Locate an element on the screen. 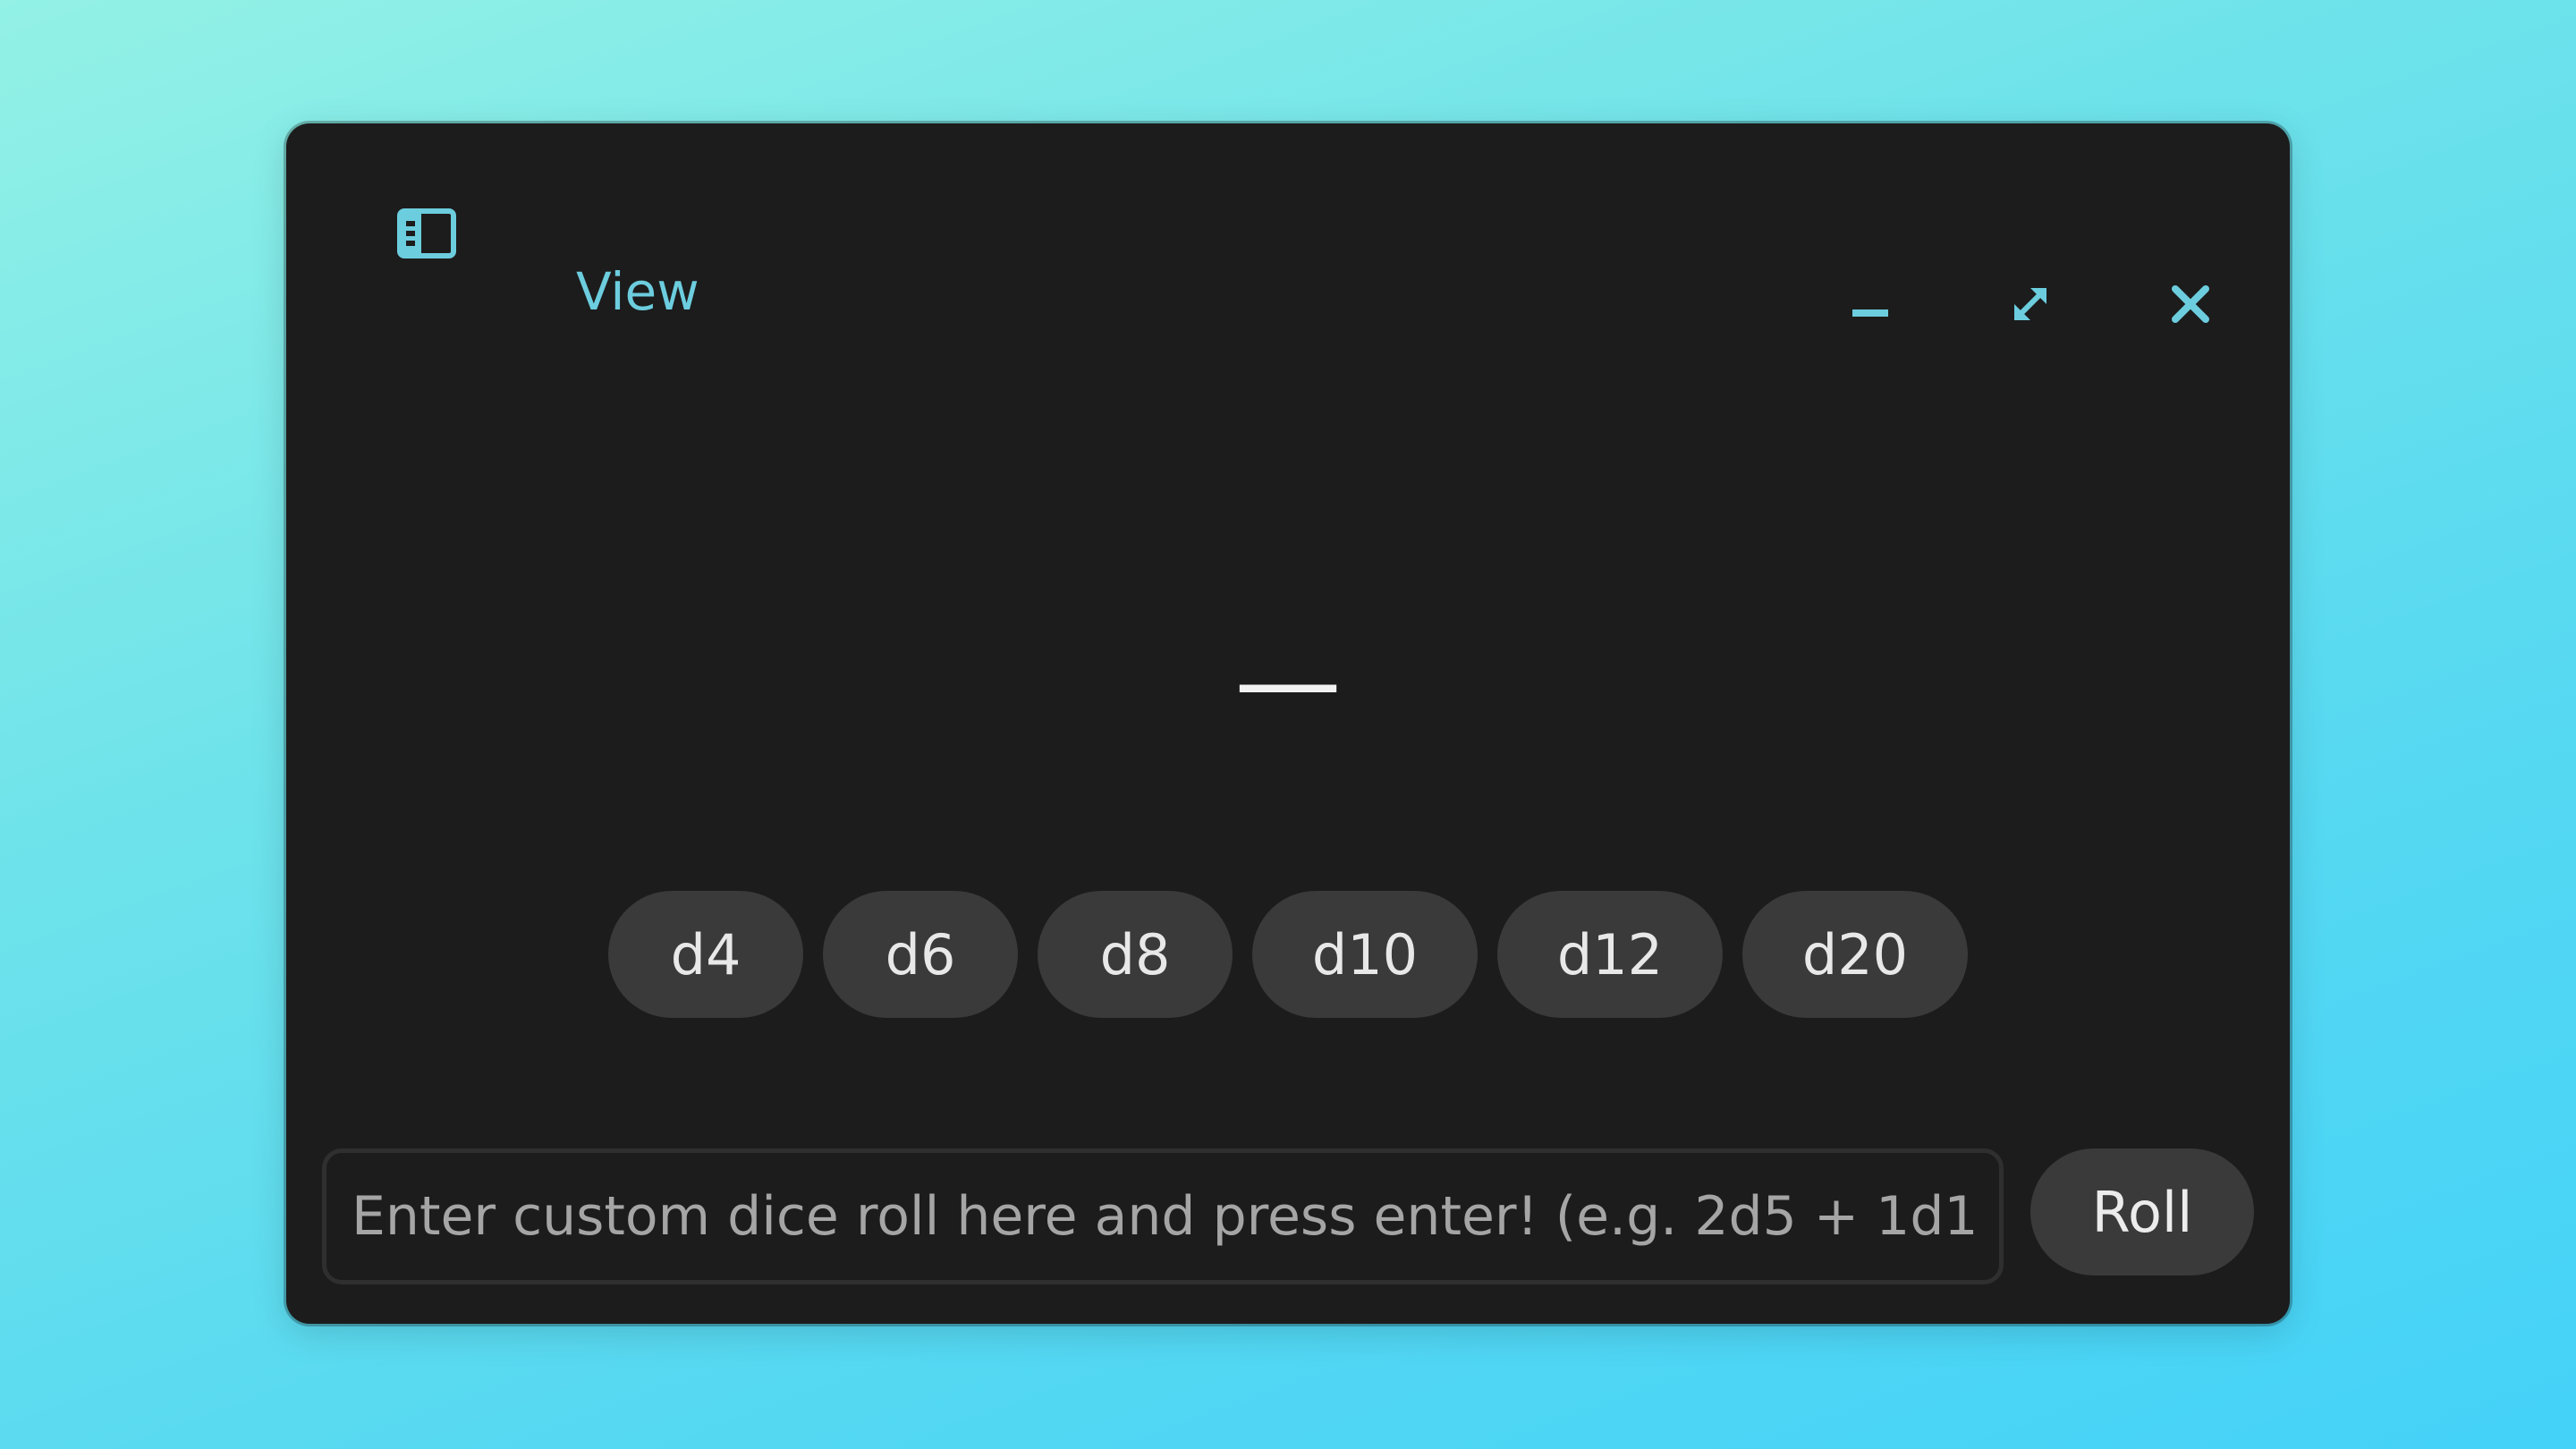 Image resolution: width=2576 pixels, height=1449 pixels. d4-button: d4 is located at coordinates (705, 954).